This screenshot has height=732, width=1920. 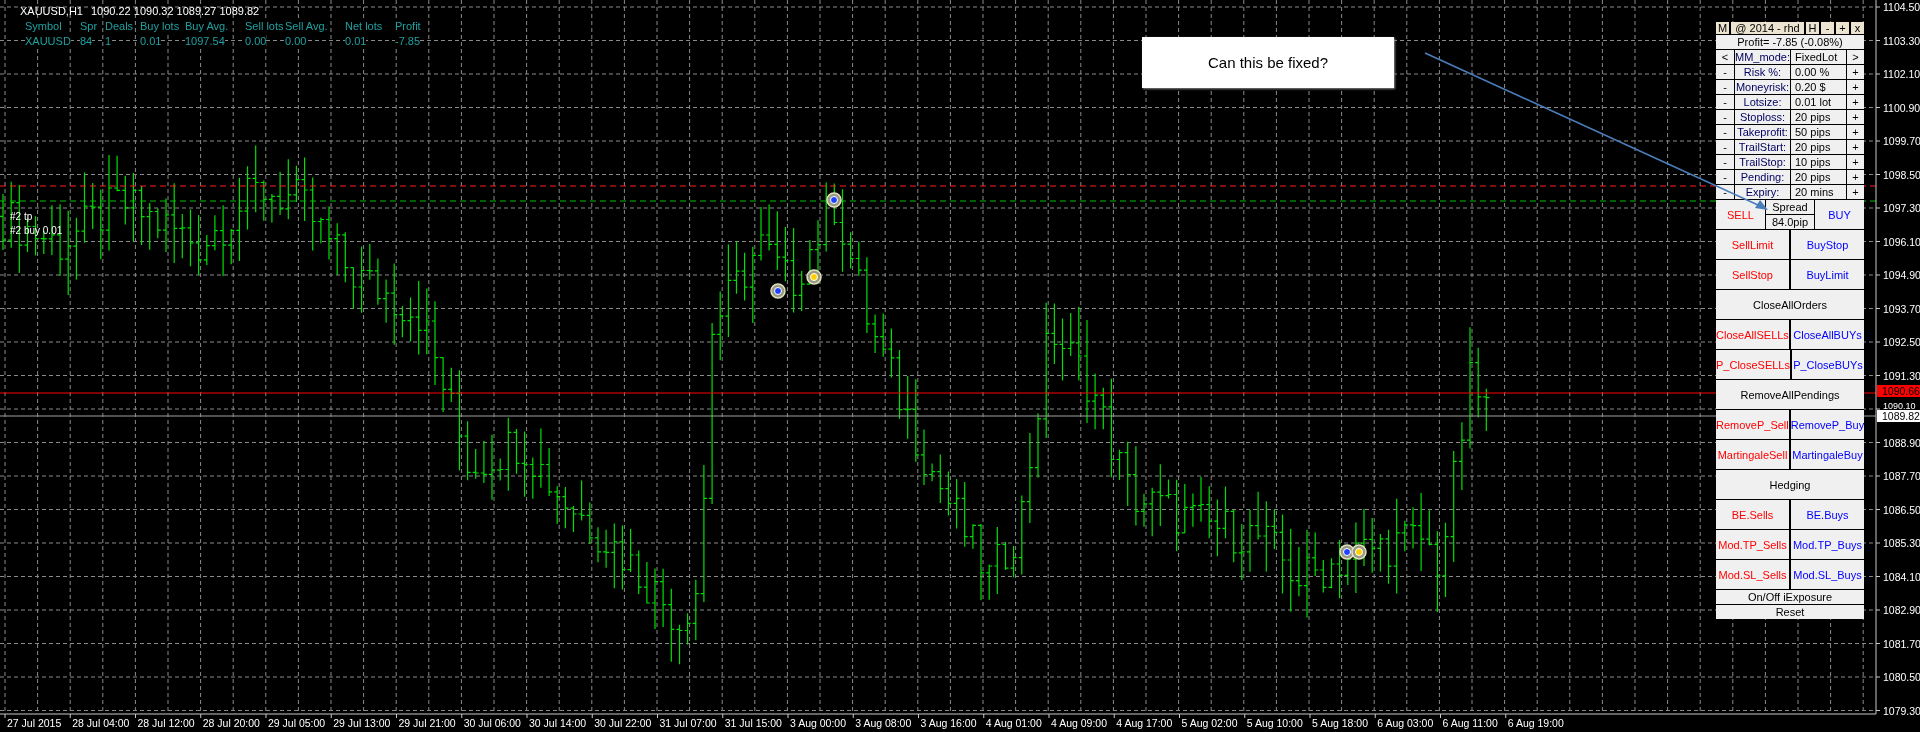 What do you see at coordinates (1274, 723) in the screenshot?
I see `time-axis-label: 5 Aug 10:00` at bounding box center [1274, 723].